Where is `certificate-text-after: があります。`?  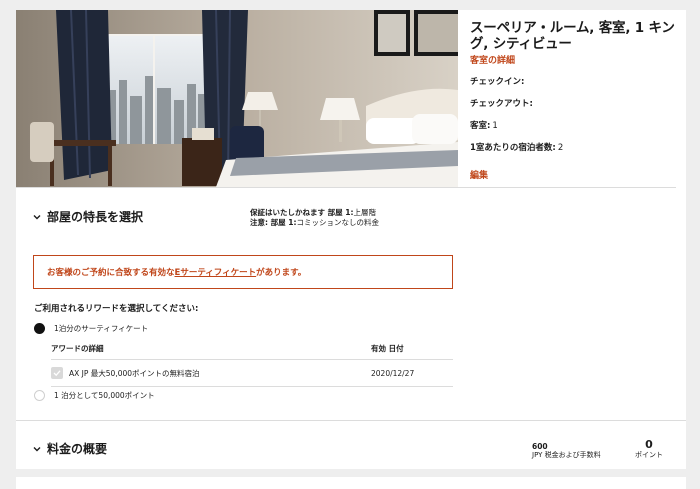
certificate-text-after: があります。 is located at coordinates (281, 273).